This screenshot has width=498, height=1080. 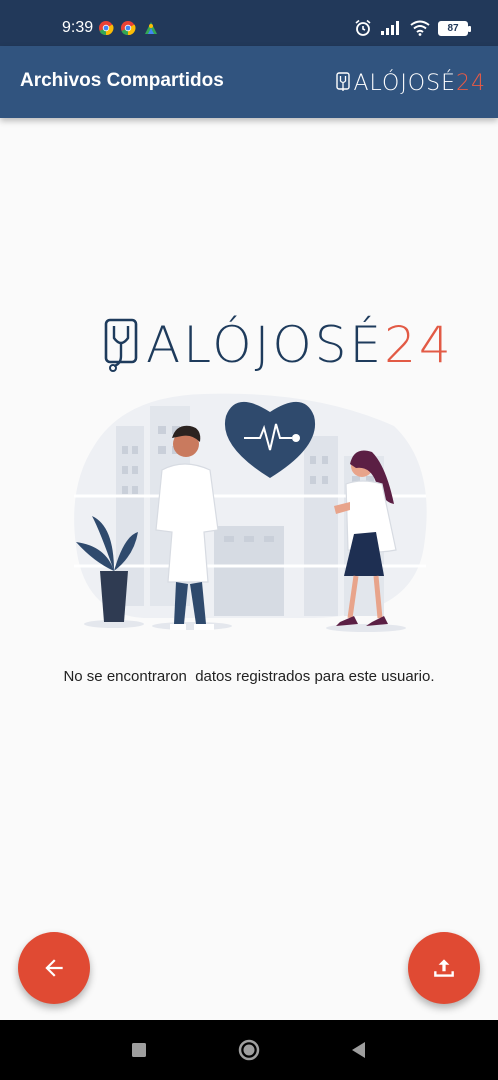 What do you see at coordinates (404, 83) in the screenshot?
I see `brand-name: ALÓJOSÉ` at bounding box center [404, 83].